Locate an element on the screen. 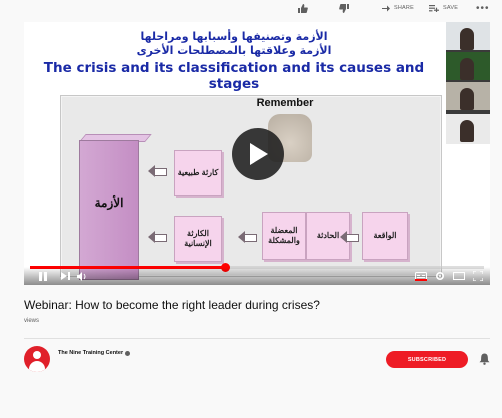  slide-title-line1: الأزمة وتصنيفها وأسبابها ومراحلها is located at coordinates (234, 36).